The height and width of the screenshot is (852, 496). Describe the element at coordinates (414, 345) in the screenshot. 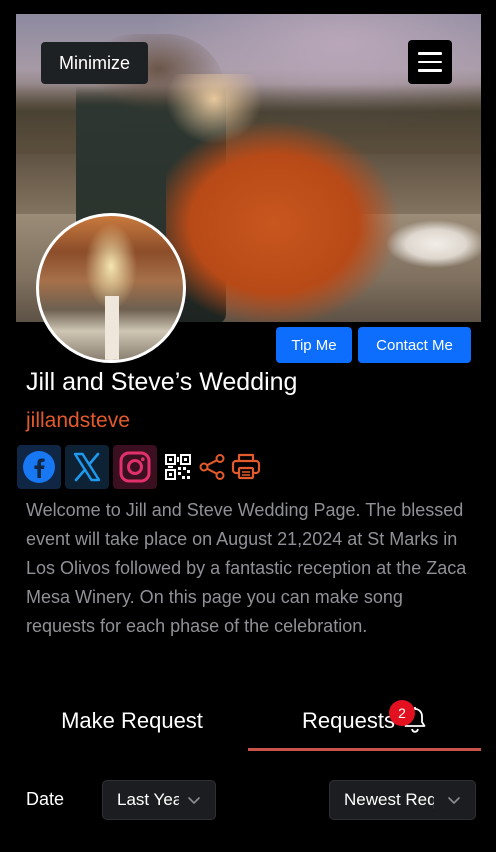

I see `contact-me-button: Contact Me` at that location.